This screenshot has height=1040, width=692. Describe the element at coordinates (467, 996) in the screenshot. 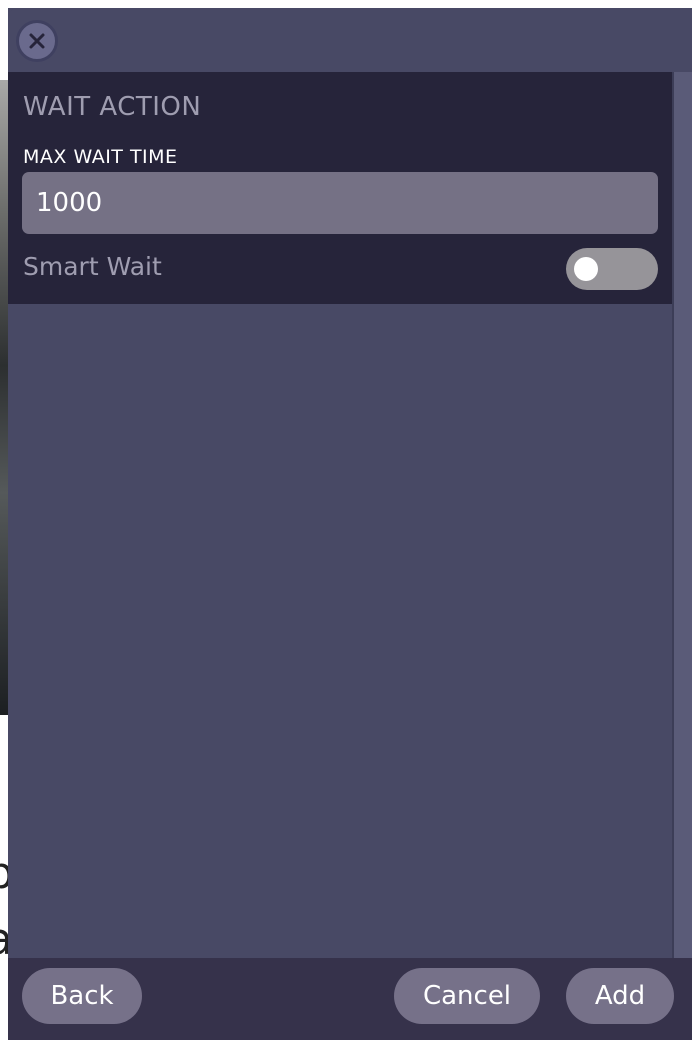

I see `cancel-button: Cancel` at that location.